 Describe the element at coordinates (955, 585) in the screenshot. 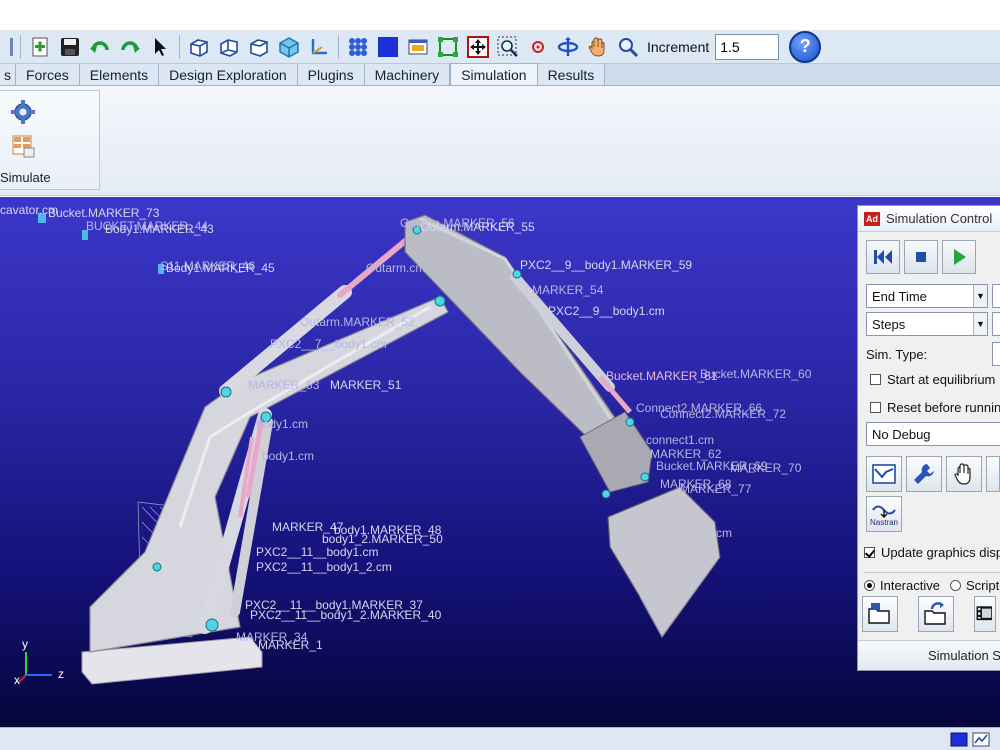

I see `scripted-radio` at that location.